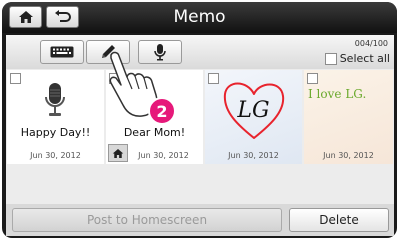  Describe the element at coordinates (371, 43) in the screenshot. I see `memo-counter: 004/100` at that location.